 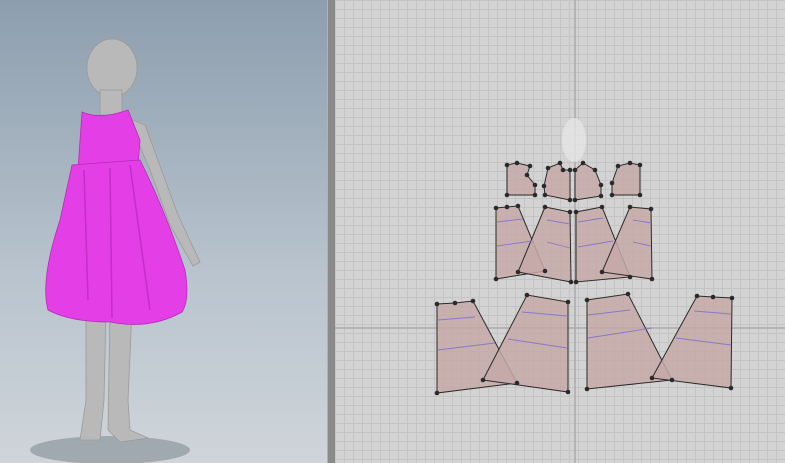 I want to click on floor-shadow, so click(x=110, y=449).